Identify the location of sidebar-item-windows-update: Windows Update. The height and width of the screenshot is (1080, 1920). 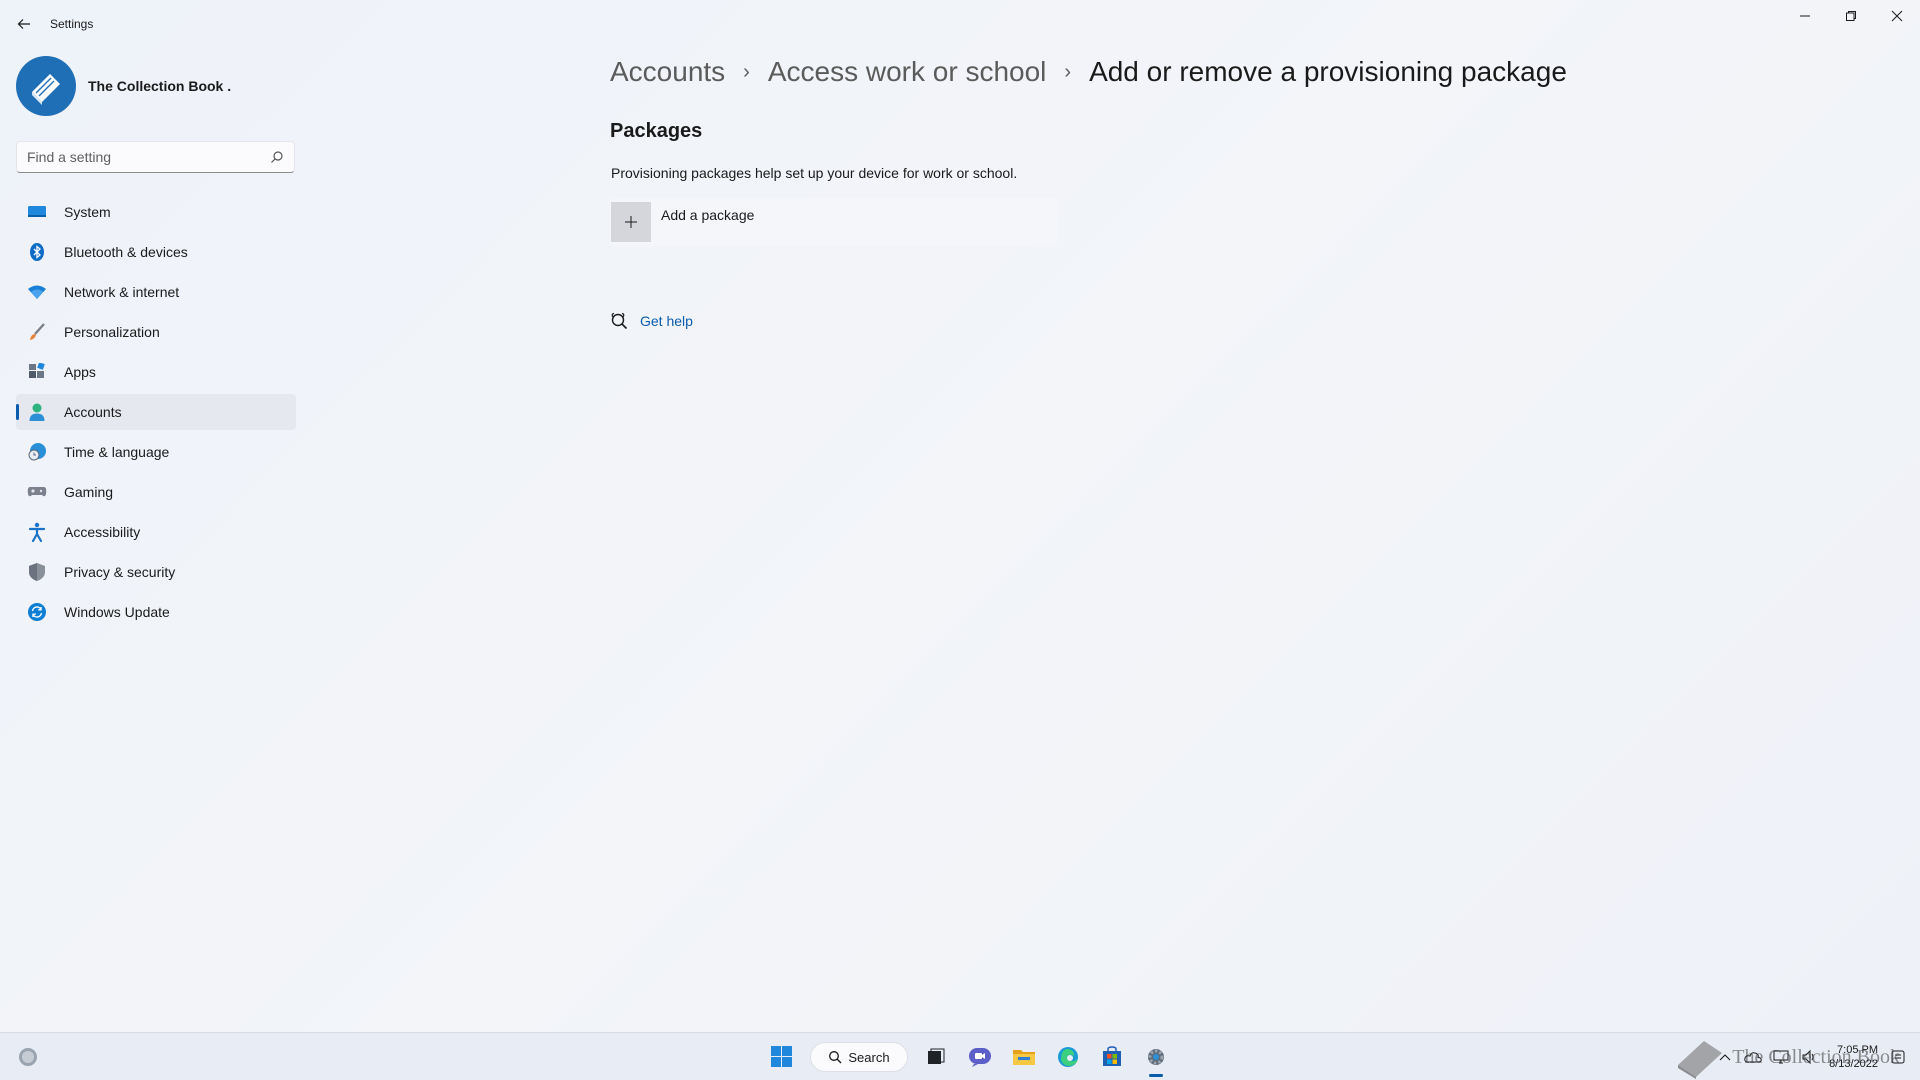
(156, 612).